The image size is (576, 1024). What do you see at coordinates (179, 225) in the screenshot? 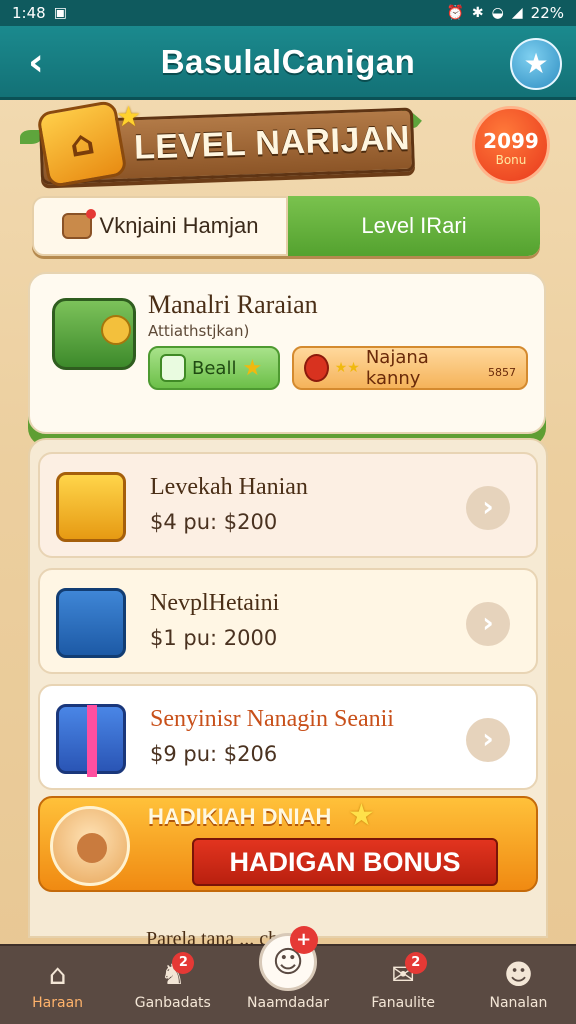
I see `tab-label: Vknjaini Hamjan` at bounding box center [179, 225].